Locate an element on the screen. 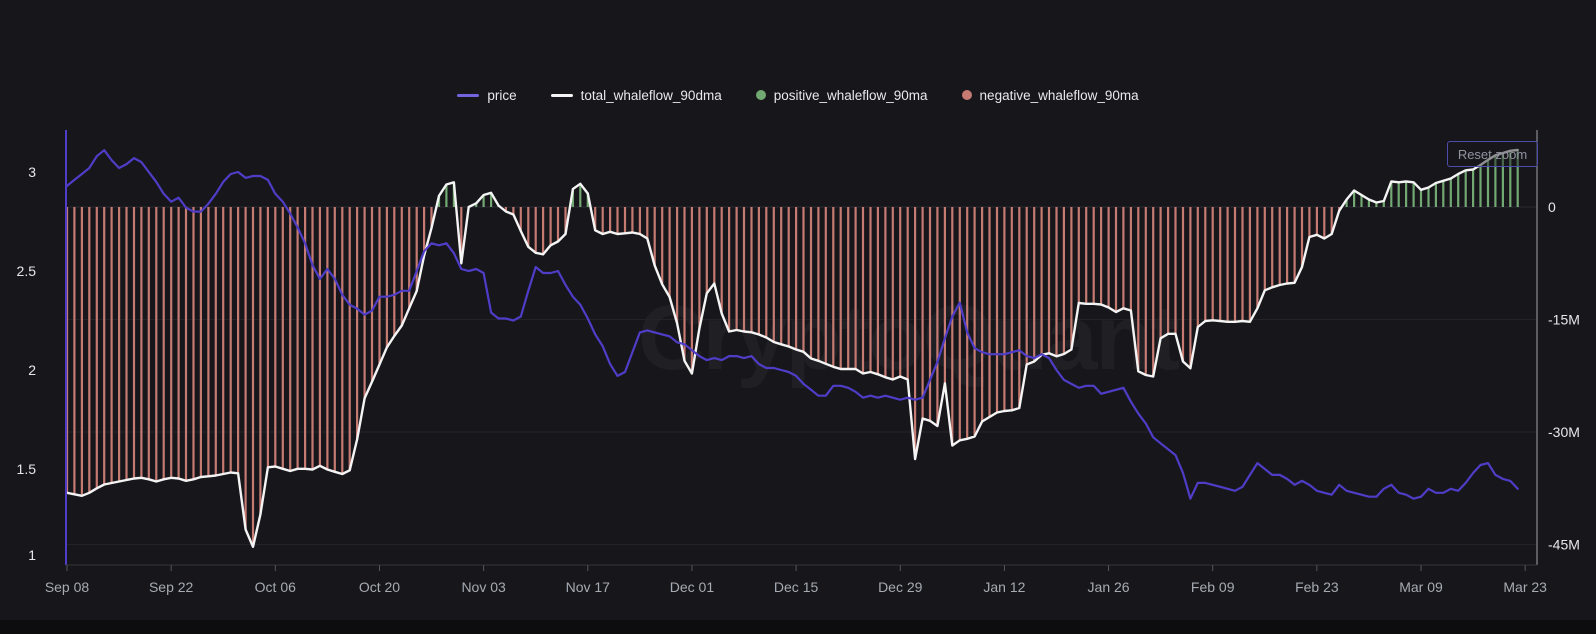 The height and width of the screenshot is (634, 1596). y-axis-left-label: 1.5 is located at coordinates (27, 469).